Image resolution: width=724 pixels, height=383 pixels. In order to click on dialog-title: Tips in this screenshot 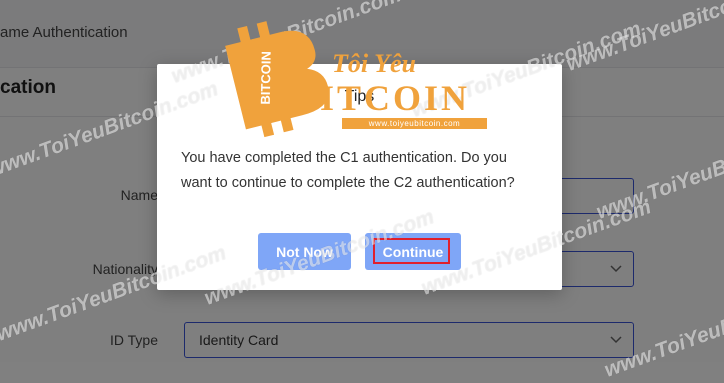, I will do `click(359, 96)`.